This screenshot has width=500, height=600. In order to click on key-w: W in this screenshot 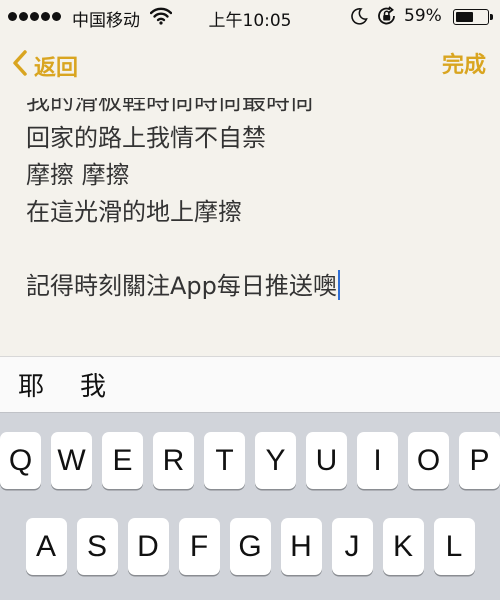, I will do `click(71, 460)`.